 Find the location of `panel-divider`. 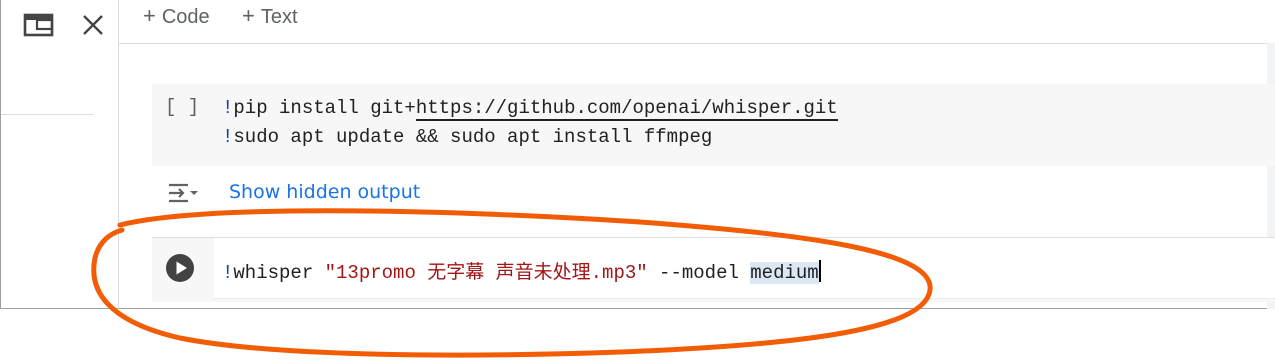

panel-divider is located at coordinates (47, 114).